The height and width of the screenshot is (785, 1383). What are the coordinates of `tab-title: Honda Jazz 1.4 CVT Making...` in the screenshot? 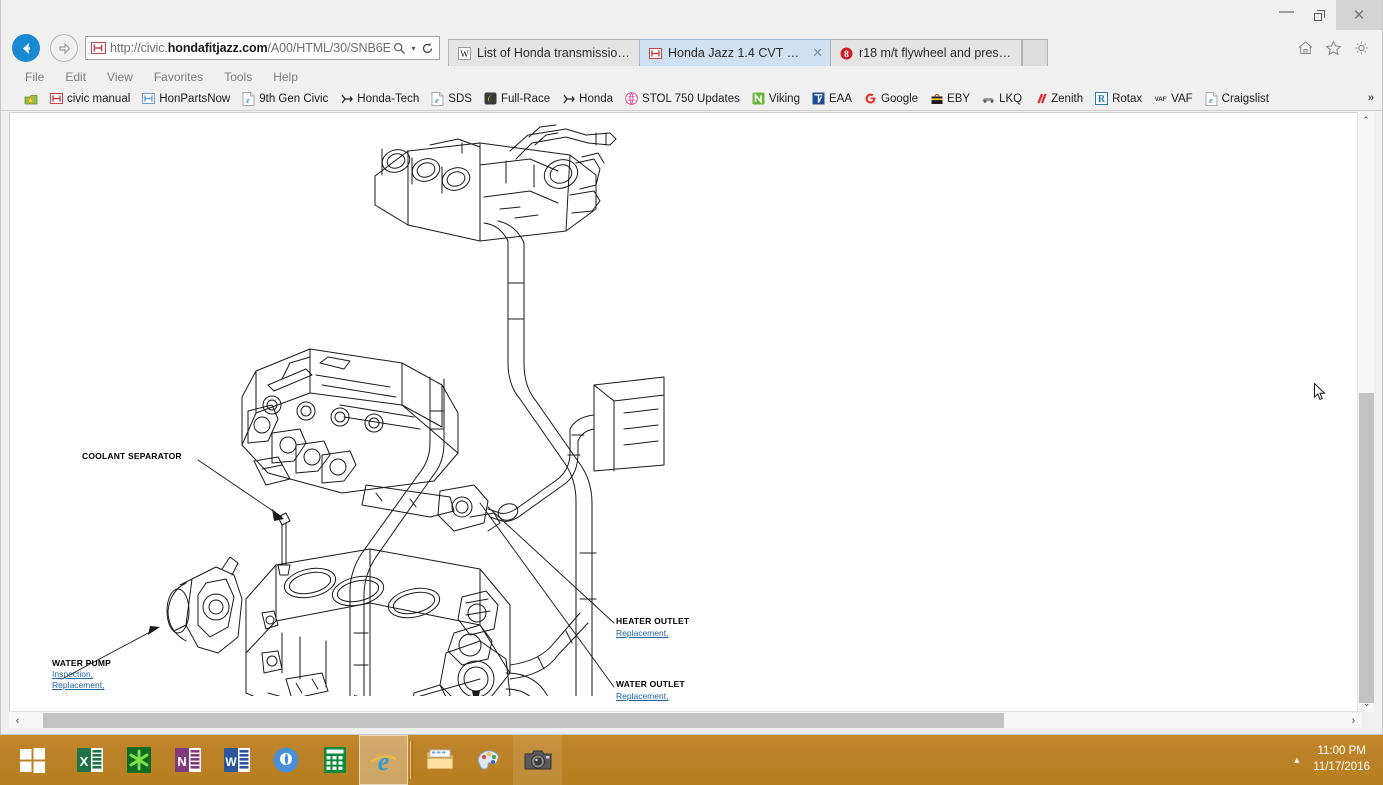 It's located at (736, 53).